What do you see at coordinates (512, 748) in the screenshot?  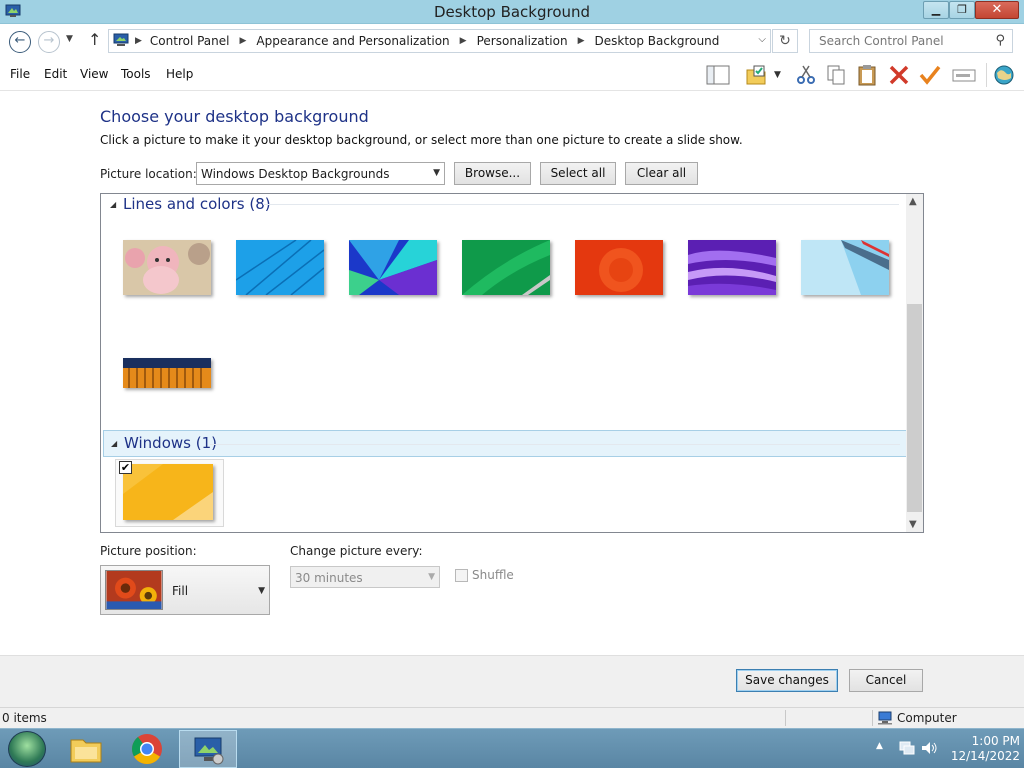 I see `taskbar: ▲ 1:00 PM 12/14/2022` at bounding box center [512, 748].